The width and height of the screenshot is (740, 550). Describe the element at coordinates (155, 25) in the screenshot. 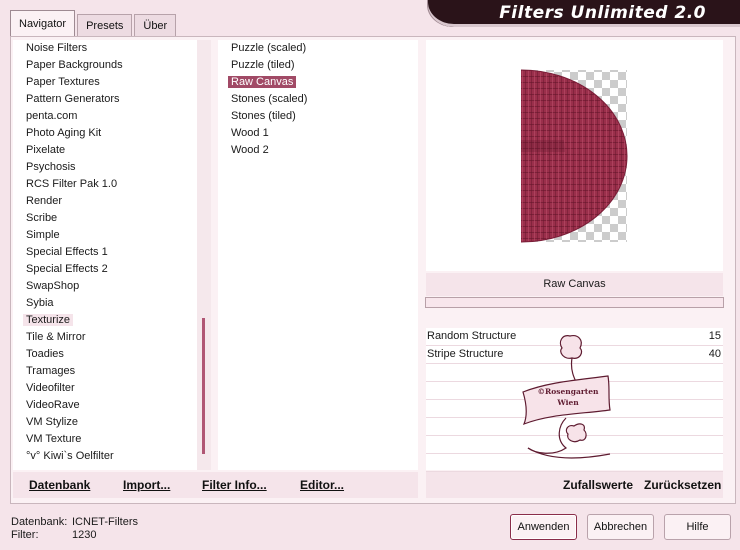

I see `tab-uber: Über` at that location.